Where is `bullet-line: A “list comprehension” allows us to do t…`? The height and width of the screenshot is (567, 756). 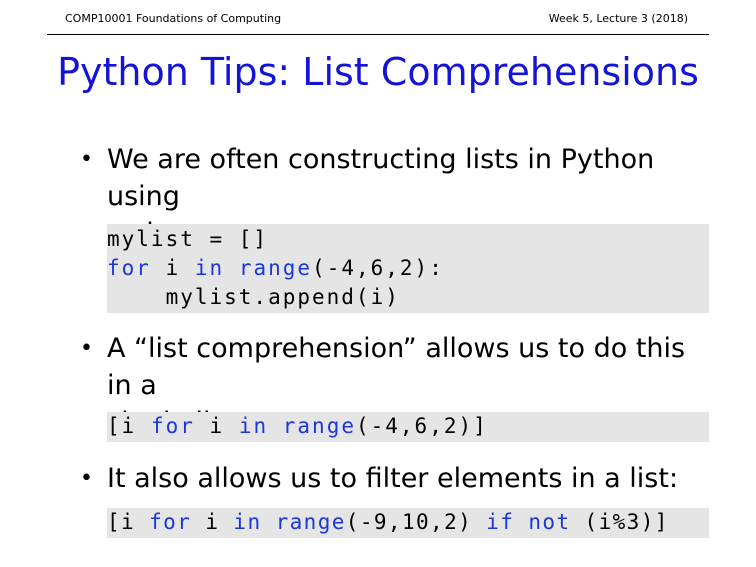
bullet-line: A “list comprehension” allows us to do t… is located at coordinates (396, 367).